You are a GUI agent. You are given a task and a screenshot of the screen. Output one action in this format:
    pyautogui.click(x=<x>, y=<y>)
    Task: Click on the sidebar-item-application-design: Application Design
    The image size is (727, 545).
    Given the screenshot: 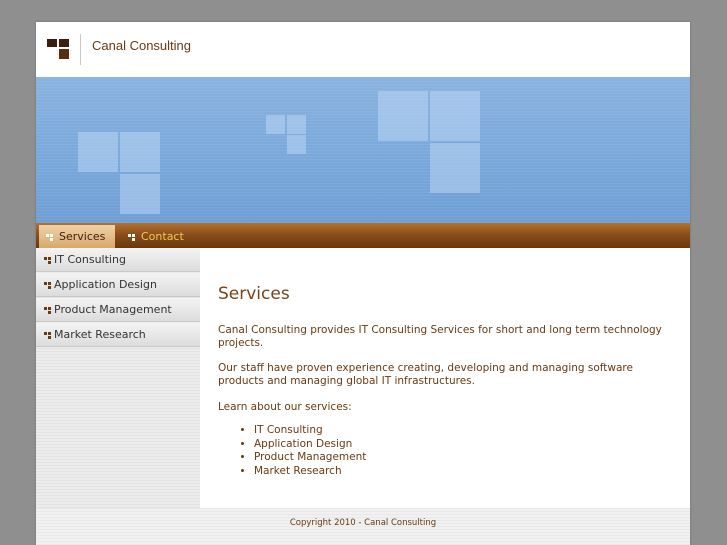 What is the action you would take?
    pyautogui.click(x=118, y=285)
    